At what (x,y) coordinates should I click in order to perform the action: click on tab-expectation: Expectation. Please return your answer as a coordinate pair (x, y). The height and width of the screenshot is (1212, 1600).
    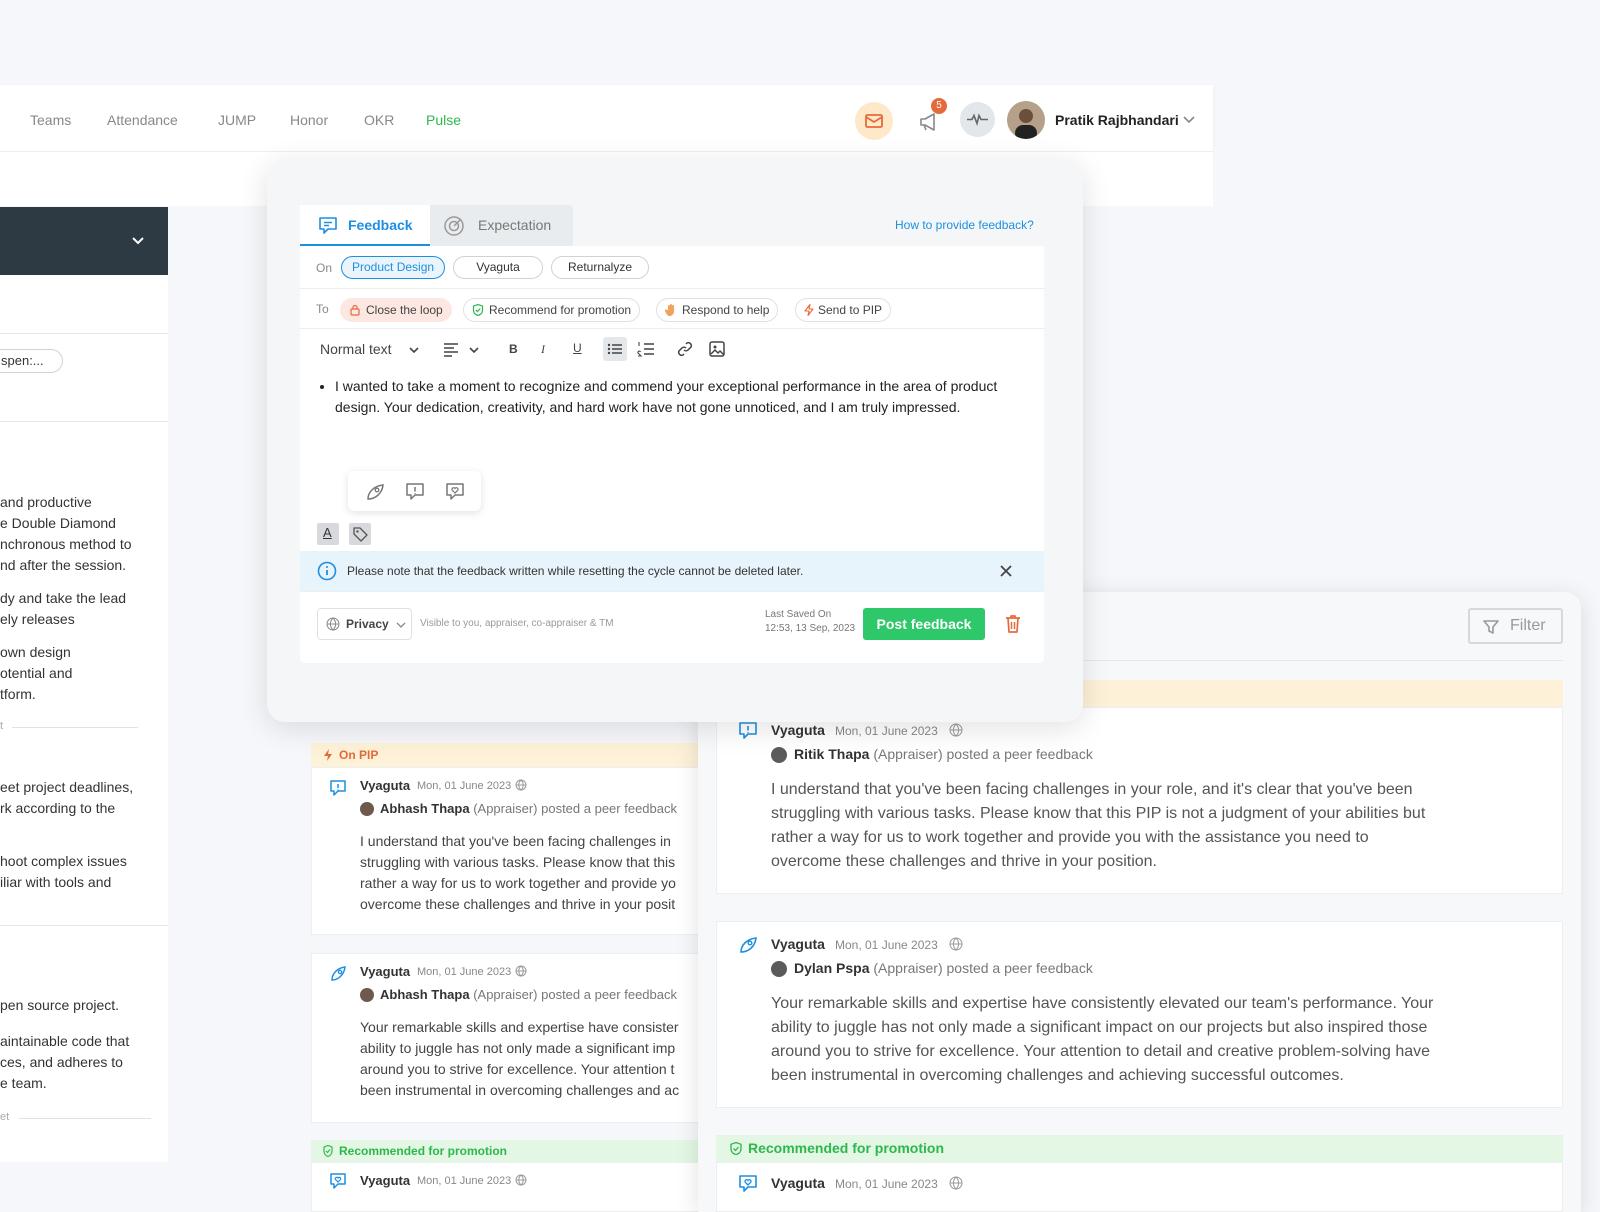
    Looking at the image, I should click on (501, 225).